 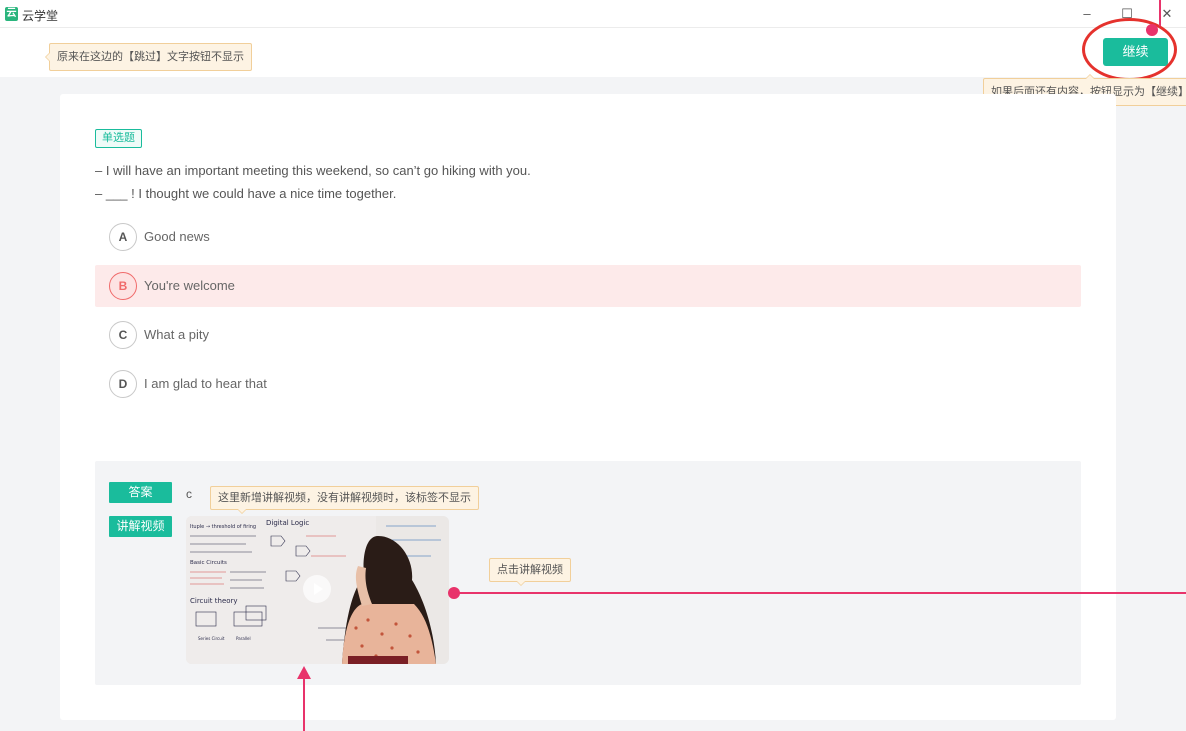 What do you see at coordinates (1167, 14) in the screenshot?
I see `close-button: ✕` at bounding box center [1167, 14].